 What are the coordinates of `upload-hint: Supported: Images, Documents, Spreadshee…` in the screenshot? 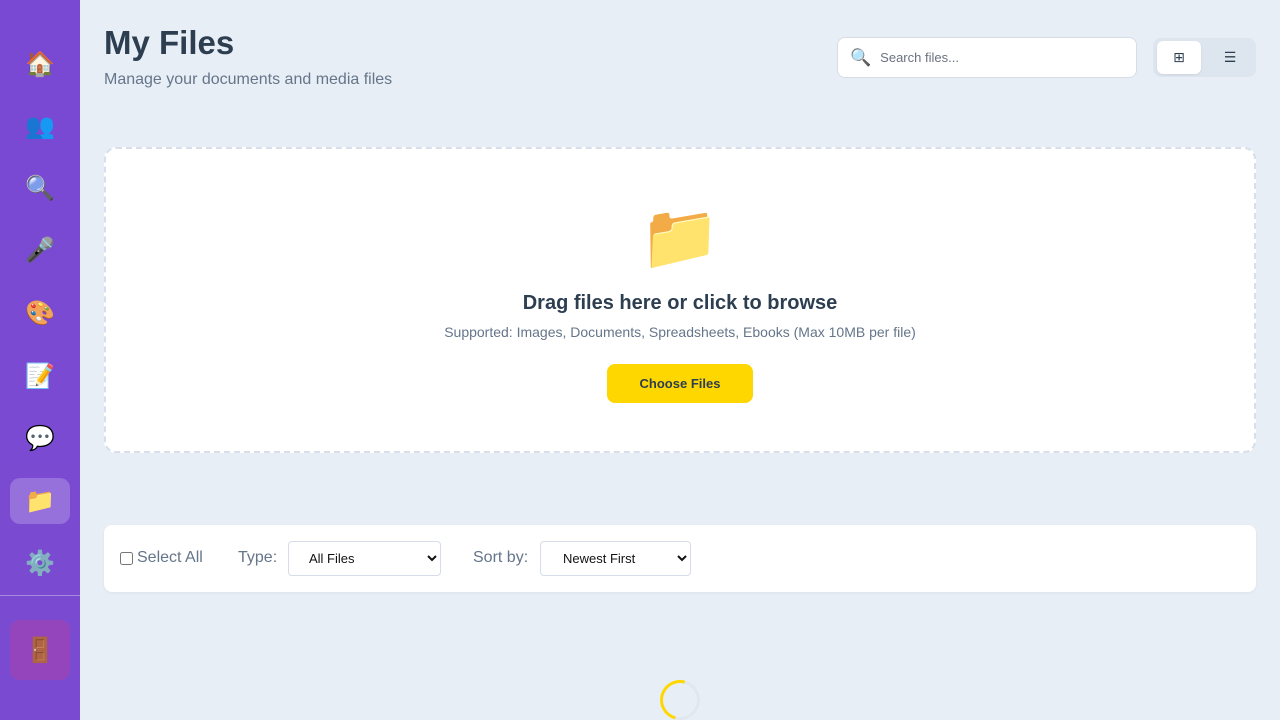 It's located at (680, 332).